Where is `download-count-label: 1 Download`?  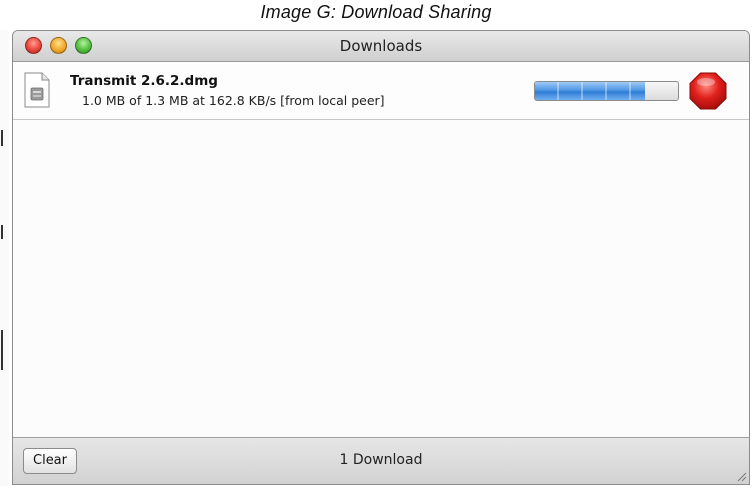
download-count-label: 1 Download is located at coordinates (381, 460).